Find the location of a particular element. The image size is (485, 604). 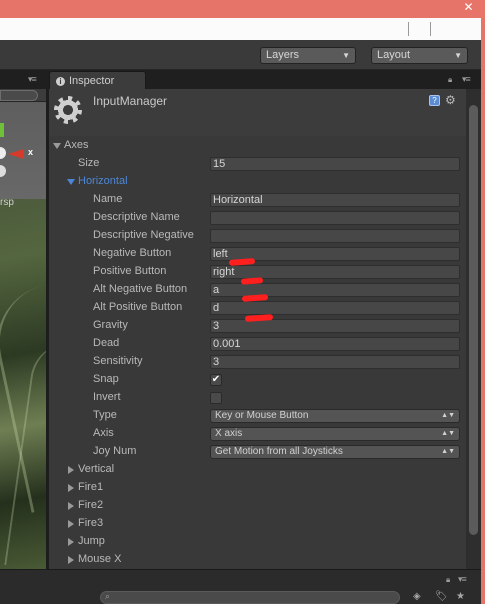

tab-inspector: i Inspector is located at coordinates (97, 80).